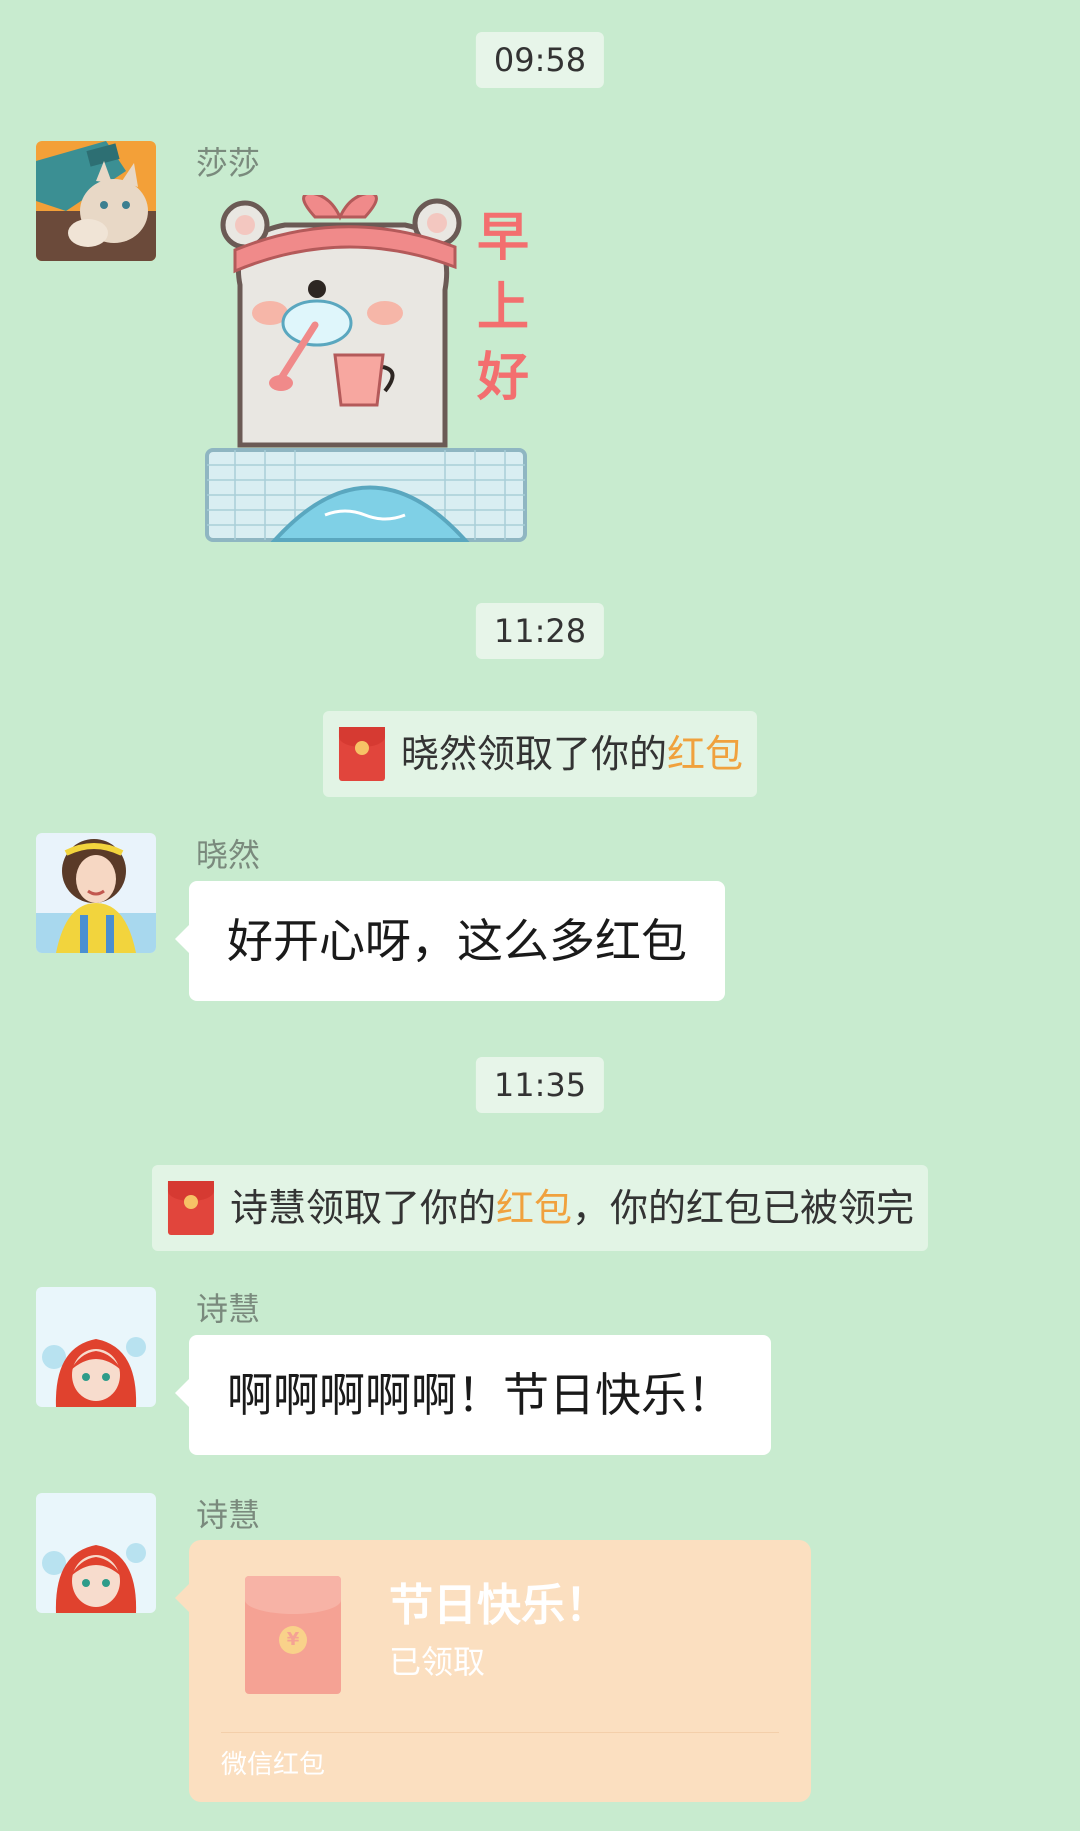 This screenshot has width=1080, height=1831. I want to click on sticker-text: 好, so click(502, 378).